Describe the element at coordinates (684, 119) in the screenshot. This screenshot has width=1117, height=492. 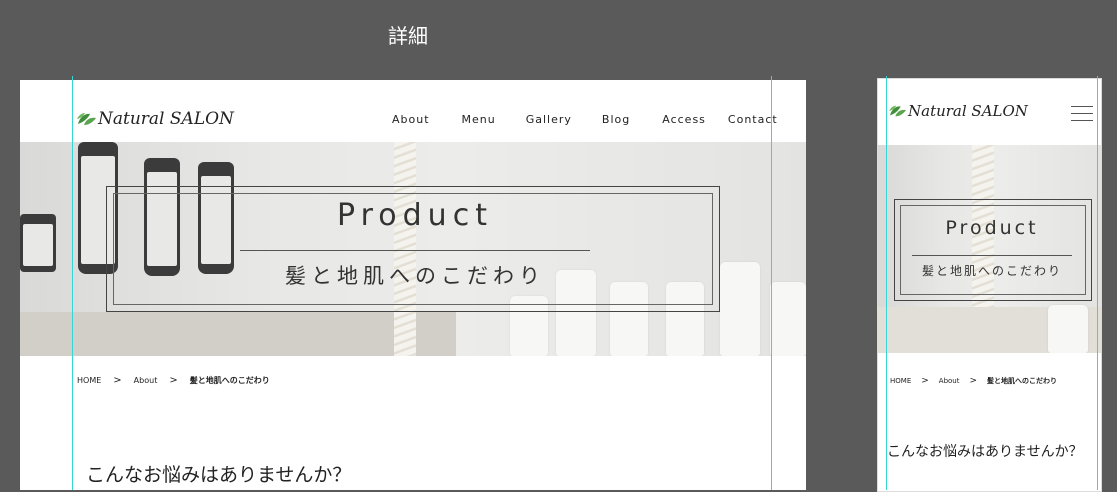
I see `nav-access: Access` at that location.